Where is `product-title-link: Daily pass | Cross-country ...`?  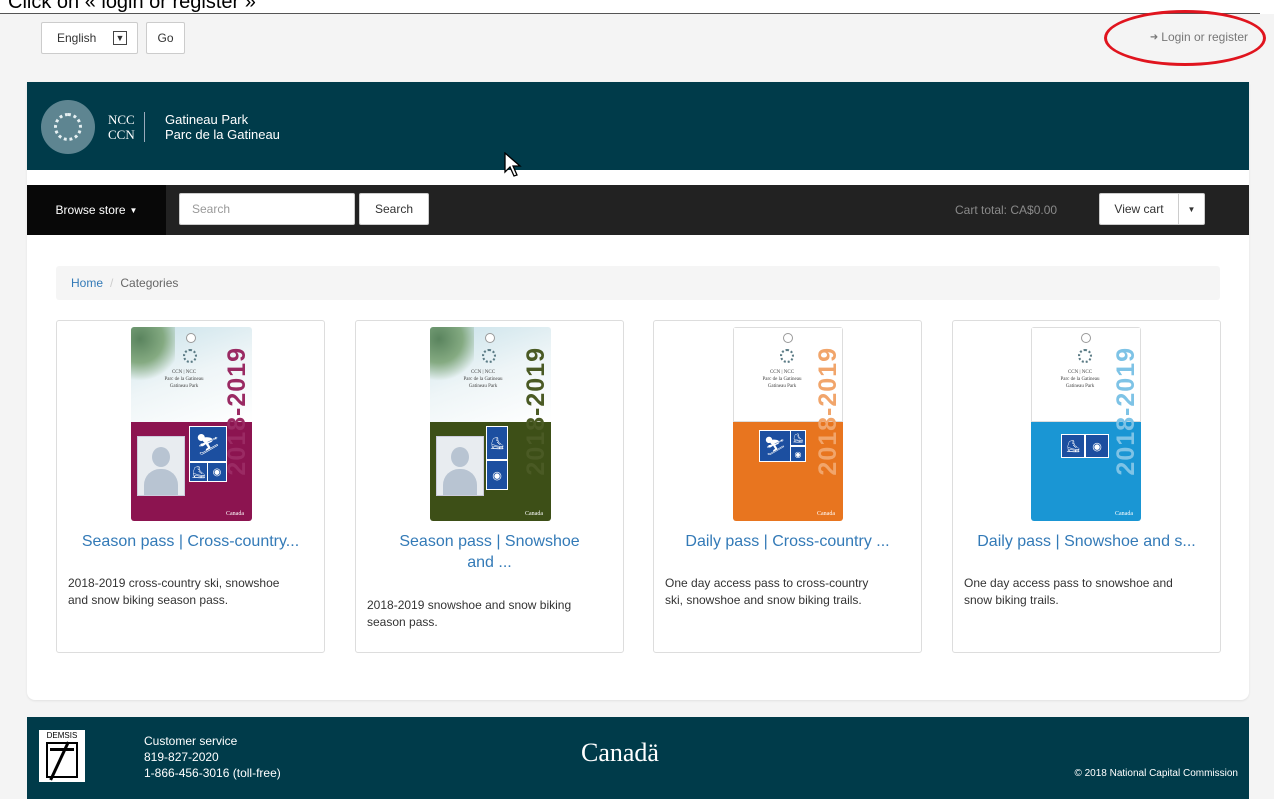 product-title-link: Daily pass | Cross-country ... is located at coordinates (787, 541).